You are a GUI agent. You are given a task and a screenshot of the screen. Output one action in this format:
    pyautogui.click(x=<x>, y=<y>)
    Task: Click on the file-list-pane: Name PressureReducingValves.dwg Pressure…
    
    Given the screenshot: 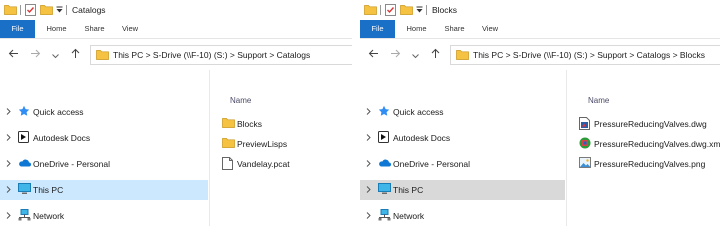 What is the action you would take?
    pyautogui.click(x=643, y=148)
    